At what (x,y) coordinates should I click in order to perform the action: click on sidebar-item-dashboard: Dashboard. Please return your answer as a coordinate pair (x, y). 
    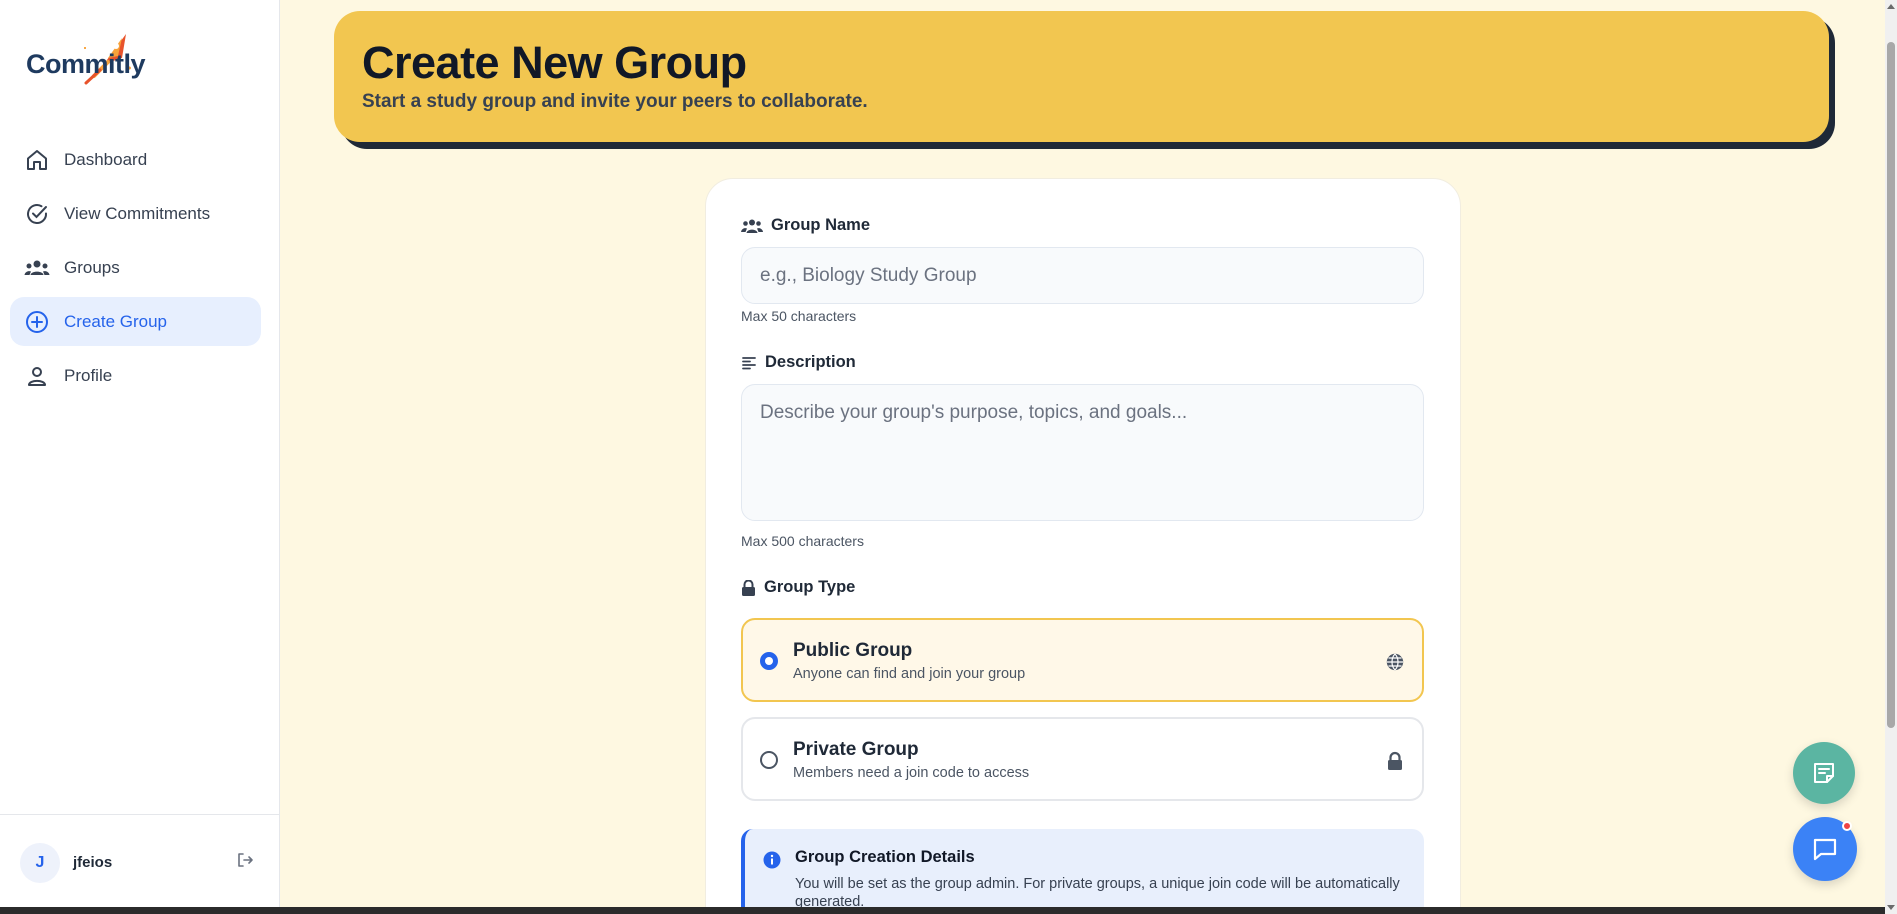
    Looking at the image, I should click on (135, 159).